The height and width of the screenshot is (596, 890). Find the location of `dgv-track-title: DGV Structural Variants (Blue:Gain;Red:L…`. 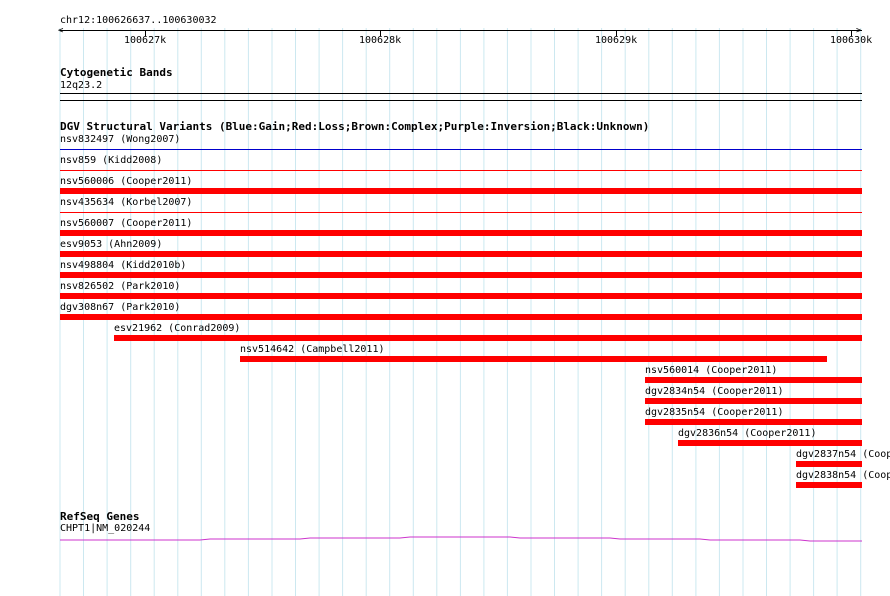

dgv-track-title: DGV Structural Variants (Blue:Gain;Red:L… is located at coordinates (354, 127).